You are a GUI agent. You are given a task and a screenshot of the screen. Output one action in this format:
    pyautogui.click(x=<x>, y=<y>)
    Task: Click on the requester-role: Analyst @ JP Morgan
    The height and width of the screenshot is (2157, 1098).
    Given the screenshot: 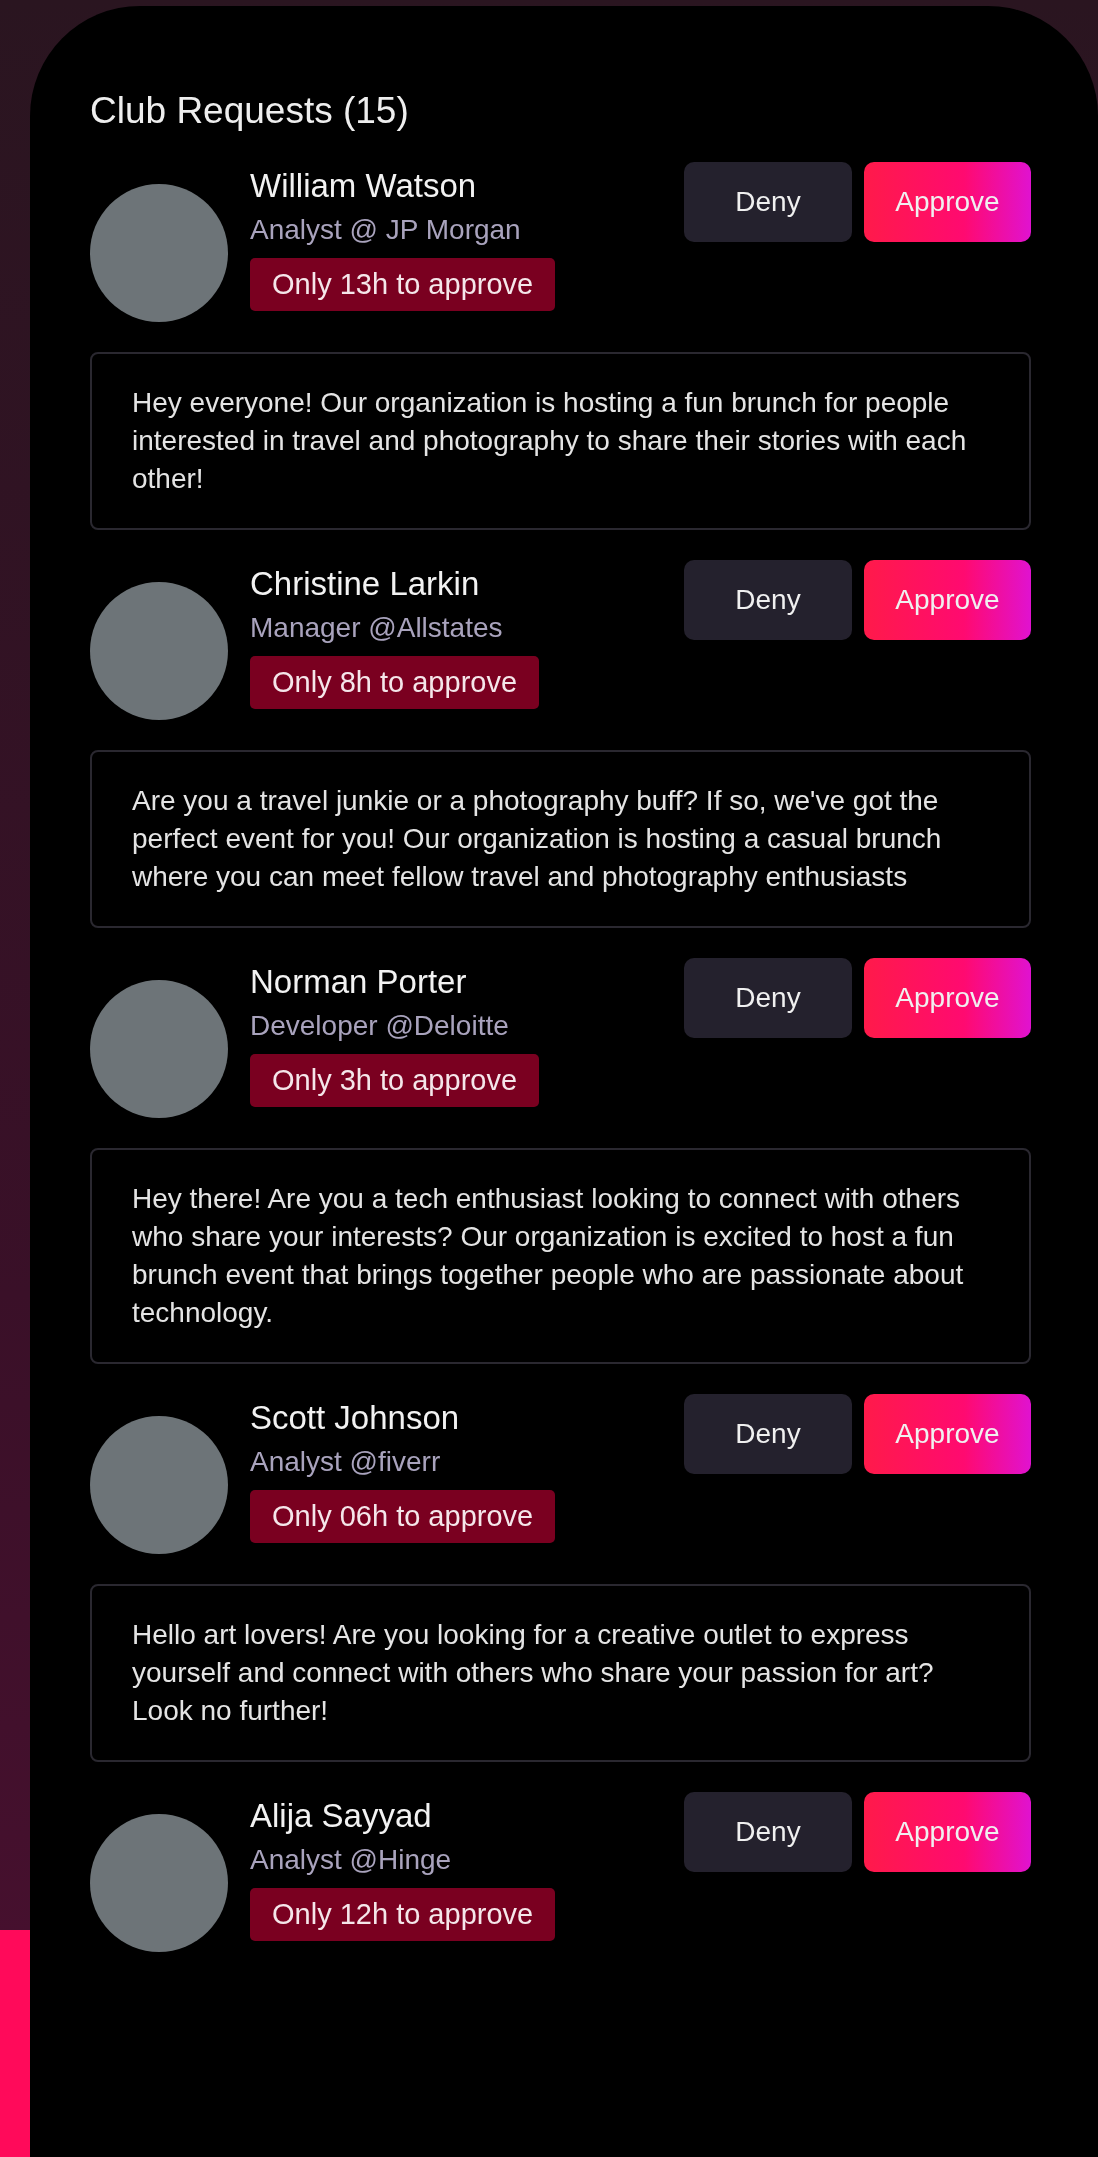 What is the action you would take?
    pyautogui.click(x=385, y=230)
    